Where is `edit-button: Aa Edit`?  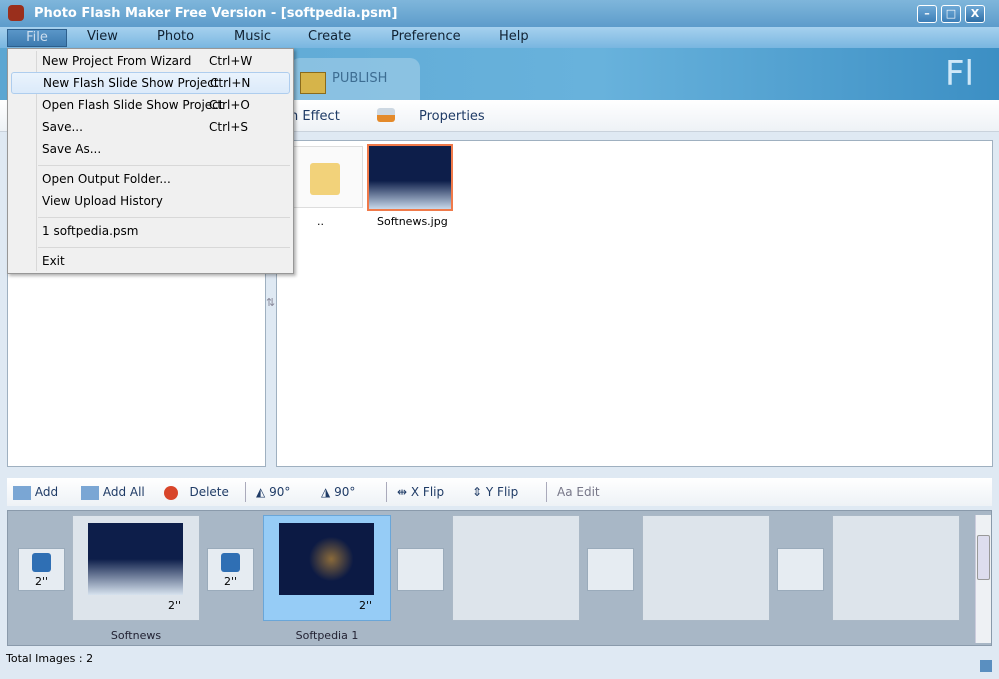 edit-button: Aa Edit is located at coordinates (578, 492).